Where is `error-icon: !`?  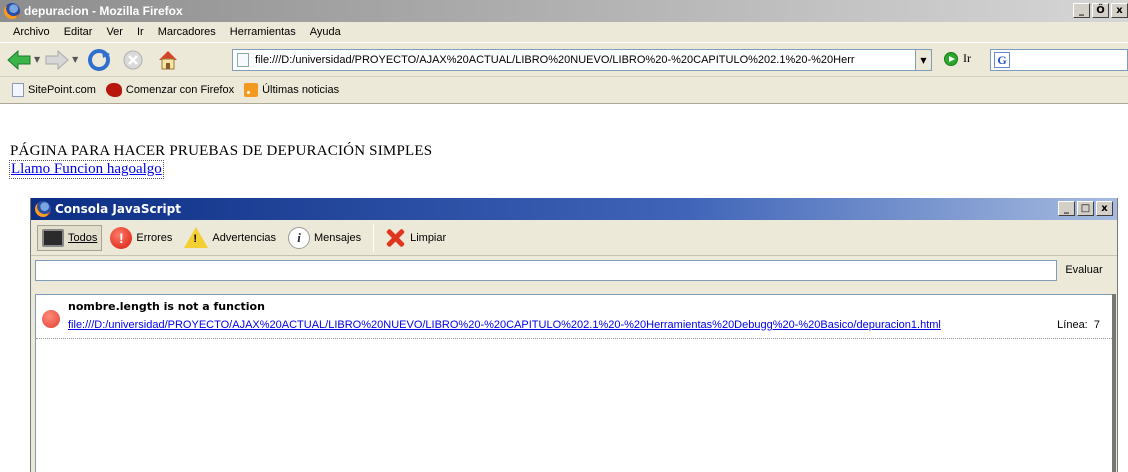 error-icon: ! is located at coordinates (121, 237).